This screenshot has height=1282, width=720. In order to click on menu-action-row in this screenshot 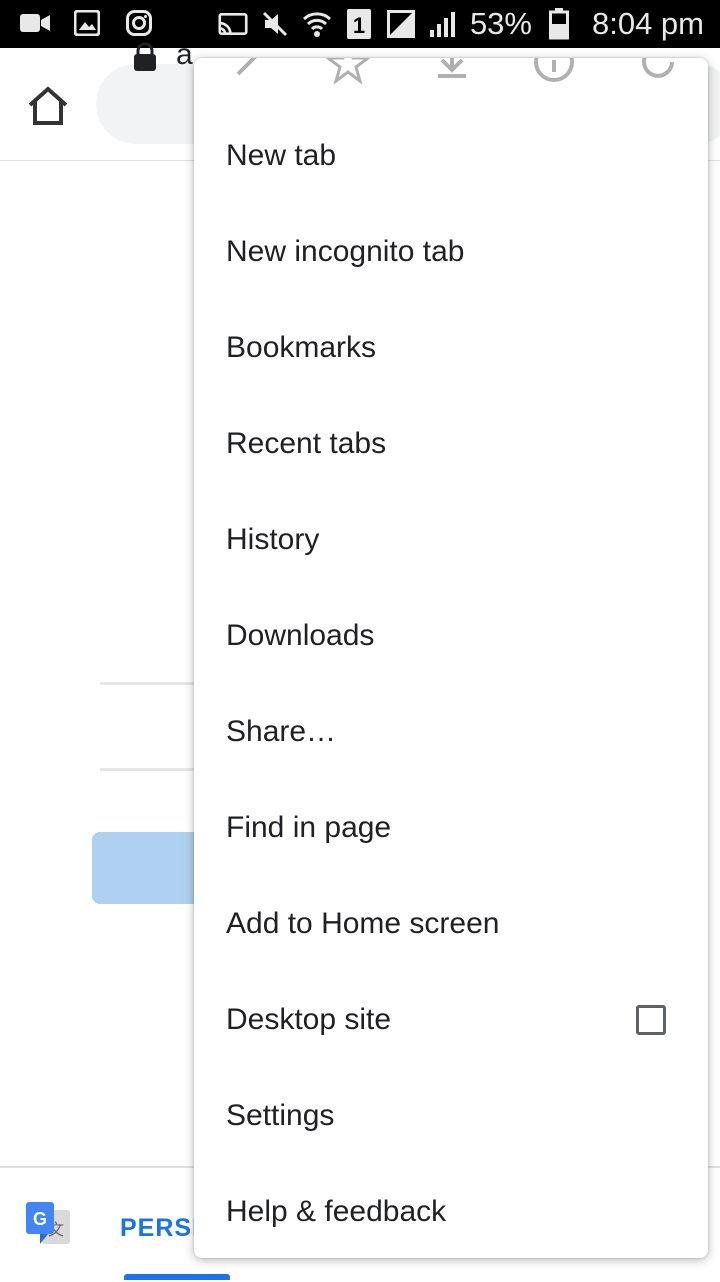, I will do `click(451, 78)`.